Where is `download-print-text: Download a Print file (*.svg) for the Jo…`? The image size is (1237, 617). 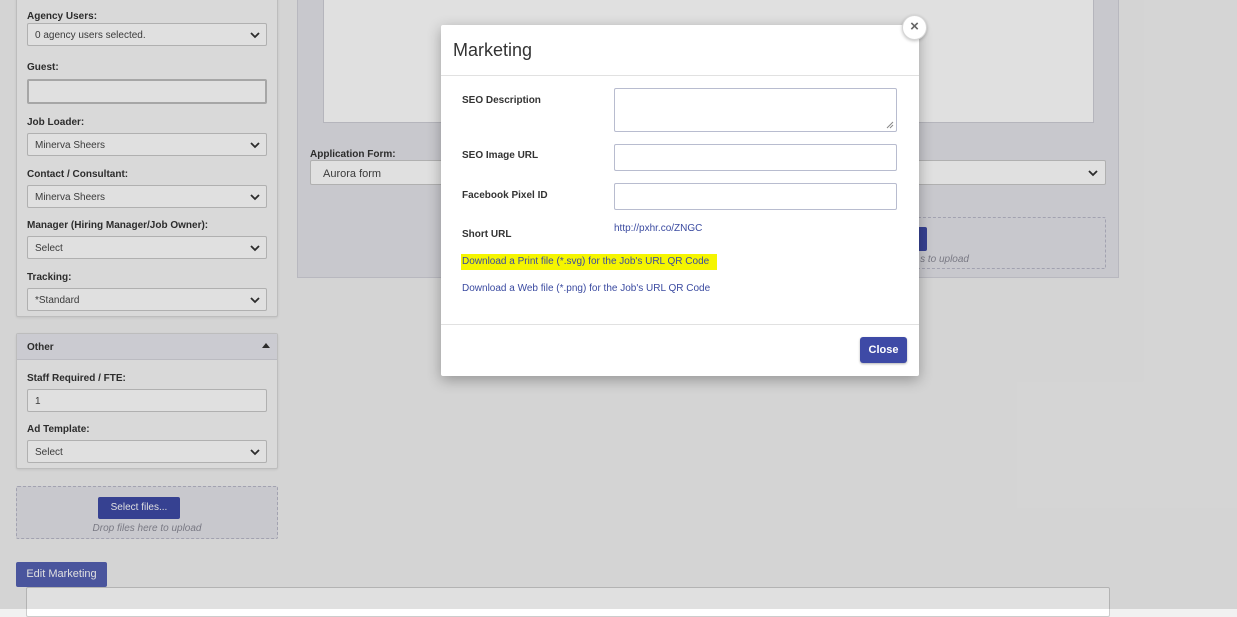 download-print-text: Download a Print file (*.svg) for the Jo… is located at coordinates (589, 262).